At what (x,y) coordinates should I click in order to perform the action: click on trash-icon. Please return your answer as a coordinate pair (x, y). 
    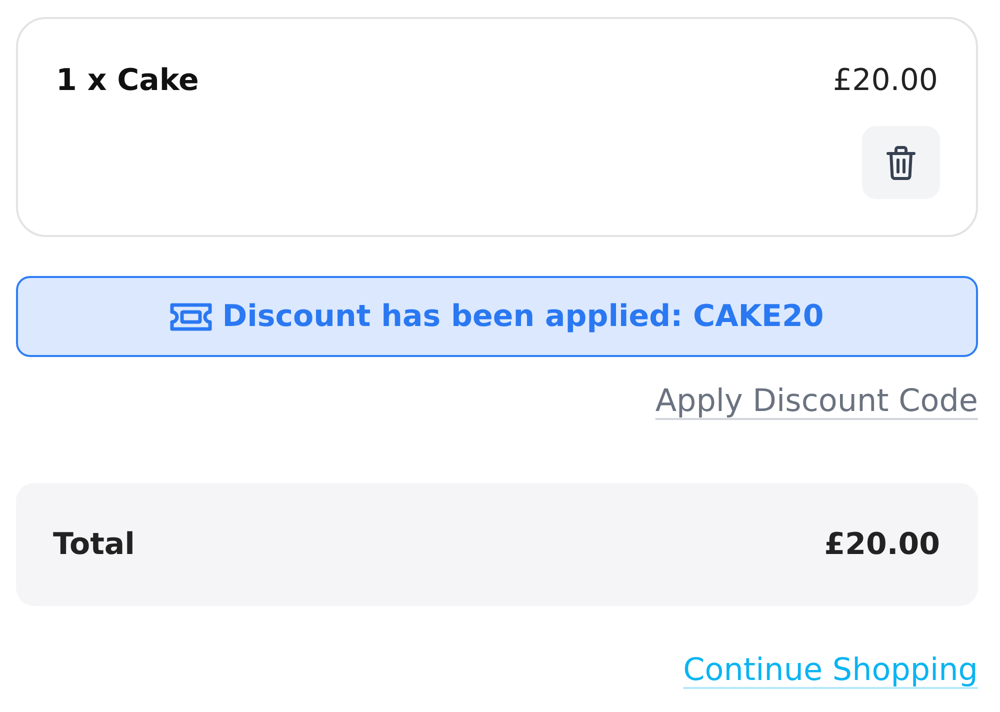
    Looking at the image, I should click on (901, 163).